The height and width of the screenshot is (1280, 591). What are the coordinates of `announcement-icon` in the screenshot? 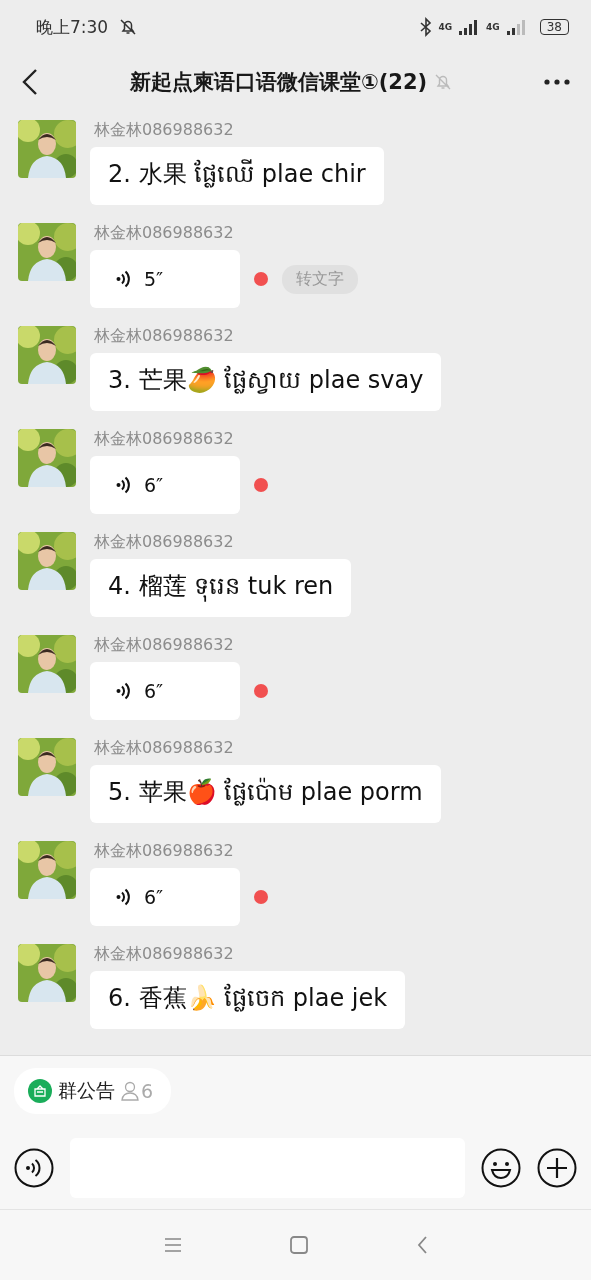 It's located at (40, 1091).